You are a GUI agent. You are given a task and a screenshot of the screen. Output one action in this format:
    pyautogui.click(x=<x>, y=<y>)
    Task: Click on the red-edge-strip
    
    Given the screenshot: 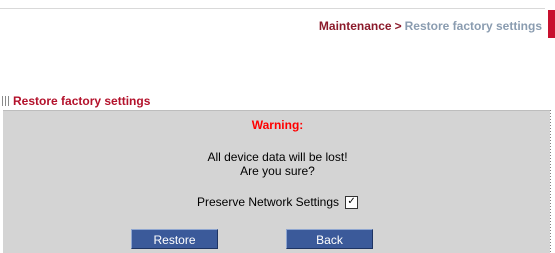 What is the action you would take?
    pyautogui.click(x=551, y=24)
    